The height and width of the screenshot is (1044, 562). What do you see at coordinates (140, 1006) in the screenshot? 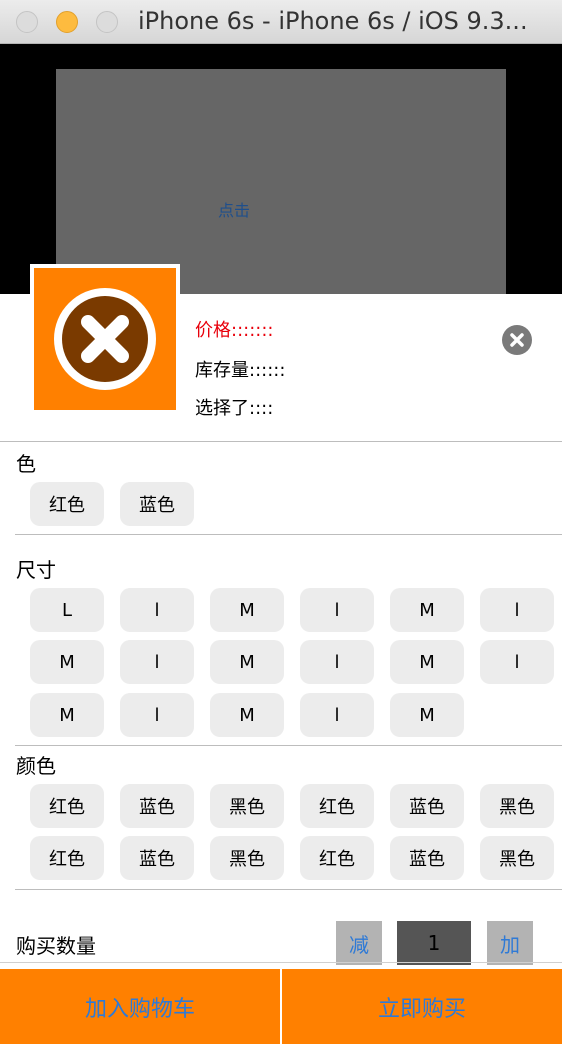
I see `add-to-cart-button: 加入购物车` at bounding box center [140, 1006].